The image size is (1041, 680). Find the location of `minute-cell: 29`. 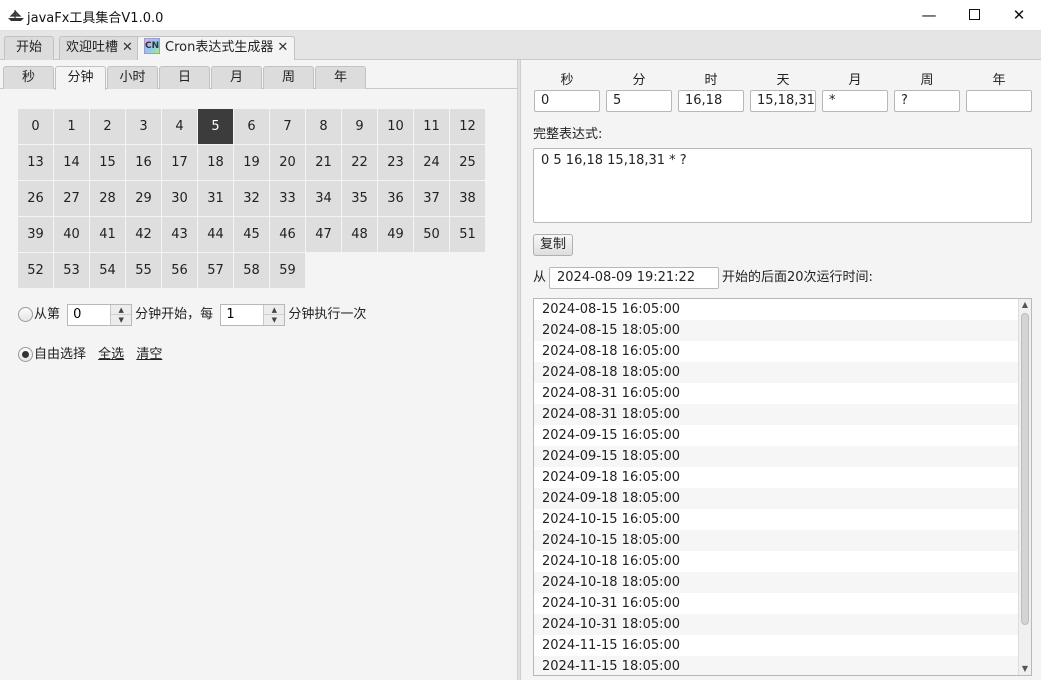

minute-cell: 29 is located at coordinates (143, 198).